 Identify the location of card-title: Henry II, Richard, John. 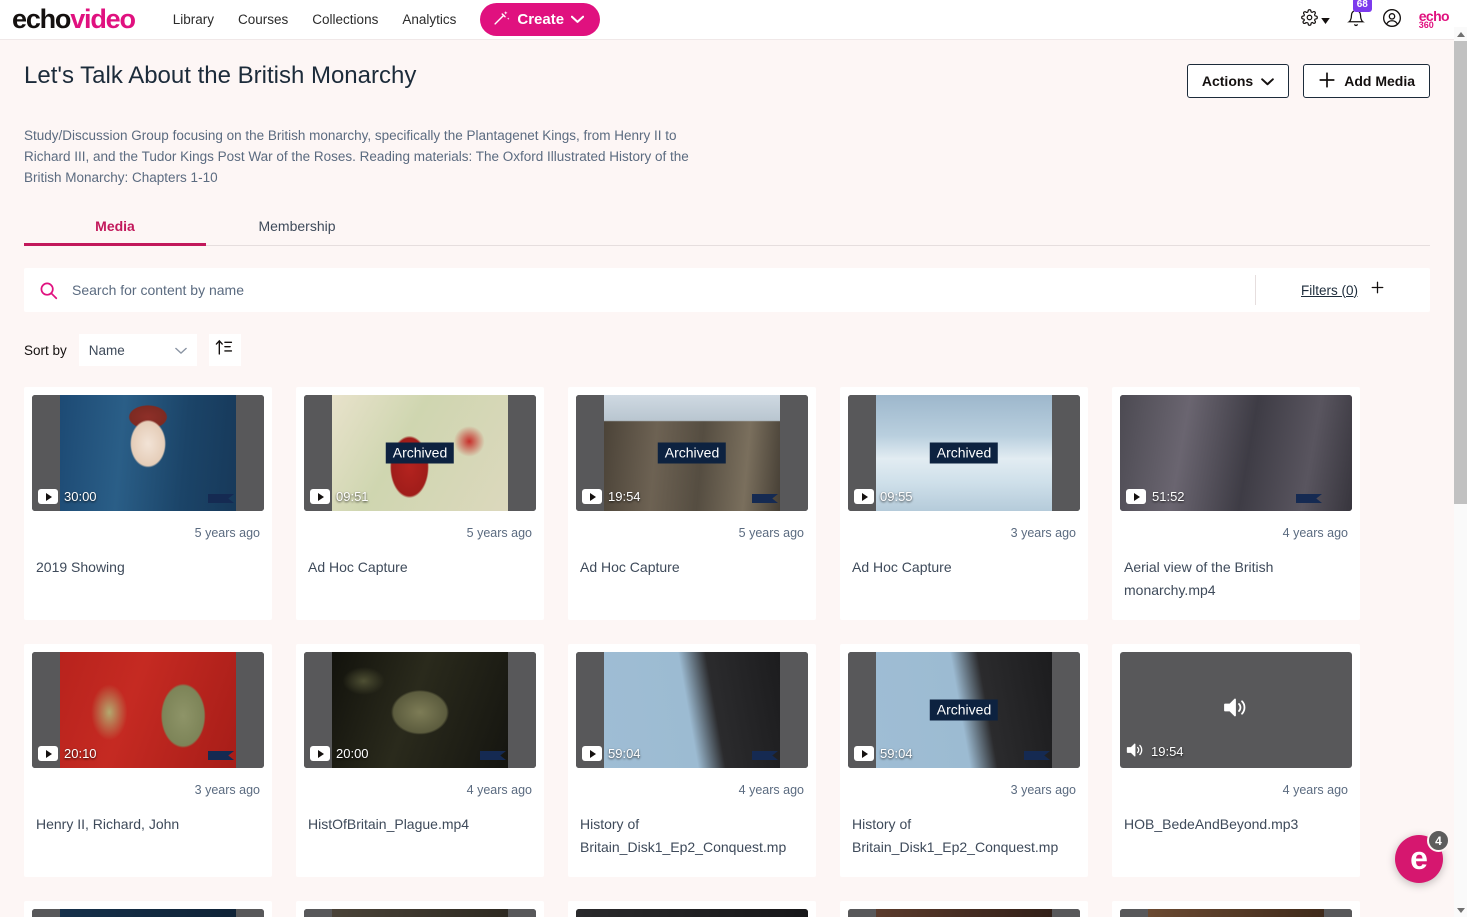
(148, 837).